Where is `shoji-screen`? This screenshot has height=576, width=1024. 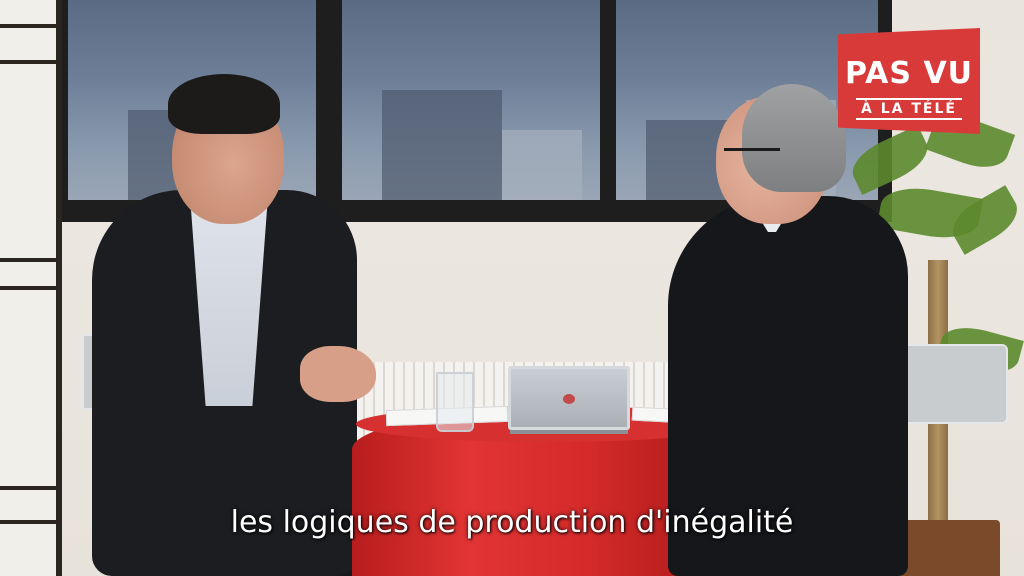 shoji-screen is located at coordinates (31, 288).